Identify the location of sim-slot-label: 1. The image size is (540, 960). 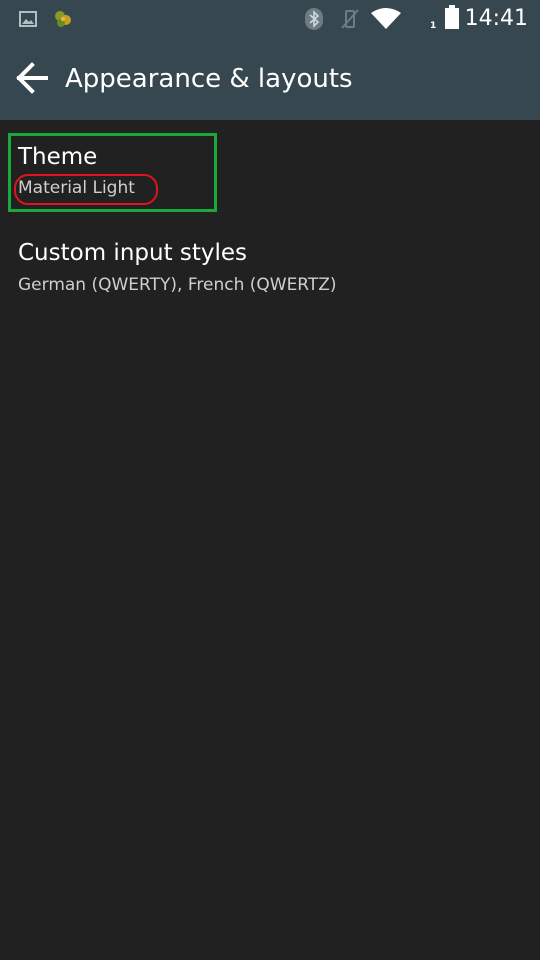
(433, 26).